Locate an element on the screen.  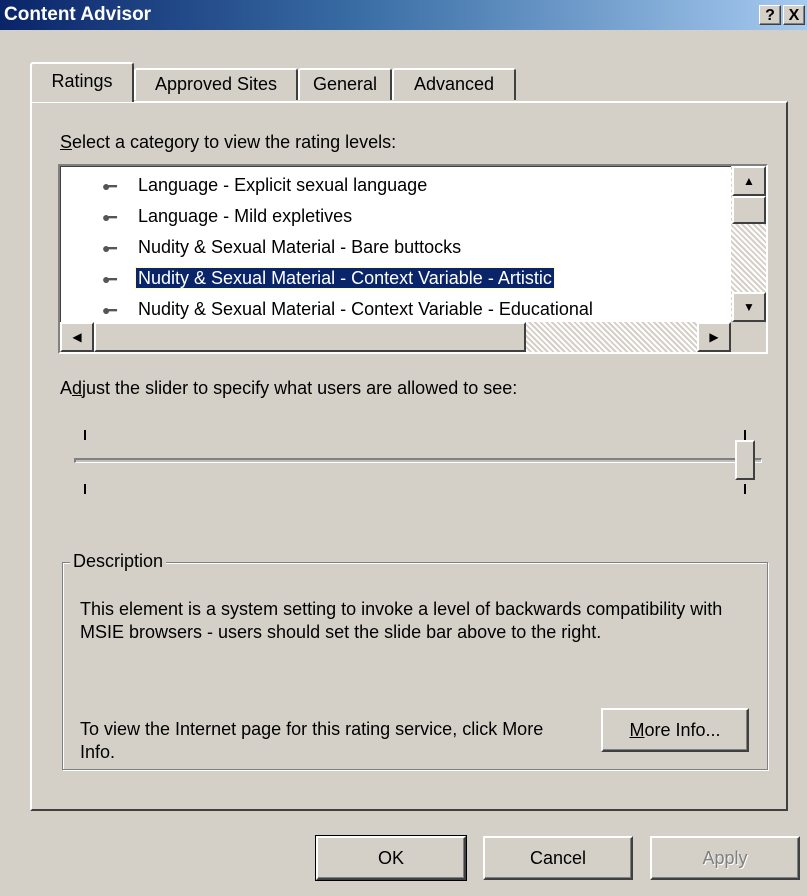
description-legend: Description is located at coordinates (118, 561).